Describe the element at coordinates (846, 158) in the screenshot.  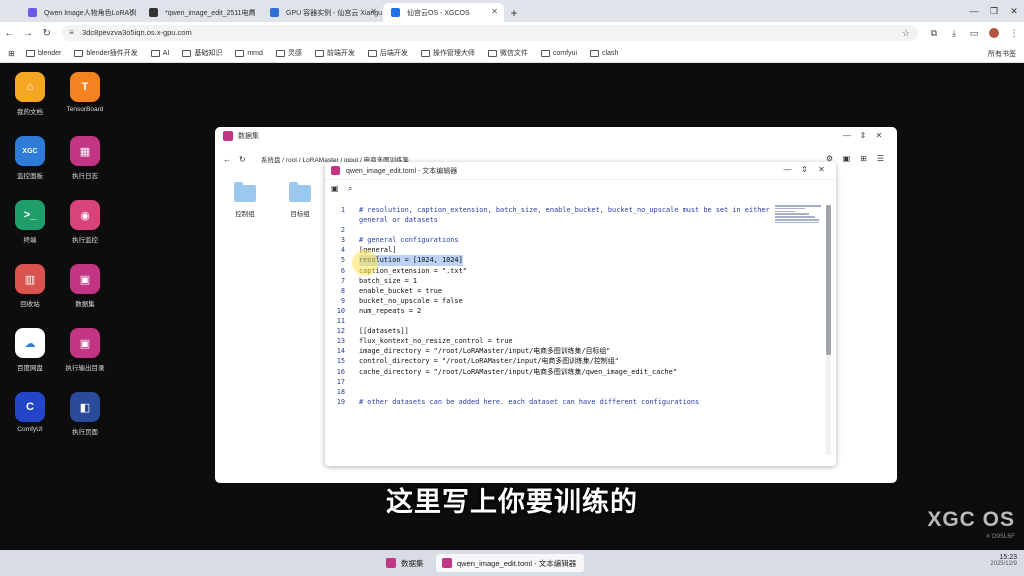
I see `image-view-icon: ▣` at that location.